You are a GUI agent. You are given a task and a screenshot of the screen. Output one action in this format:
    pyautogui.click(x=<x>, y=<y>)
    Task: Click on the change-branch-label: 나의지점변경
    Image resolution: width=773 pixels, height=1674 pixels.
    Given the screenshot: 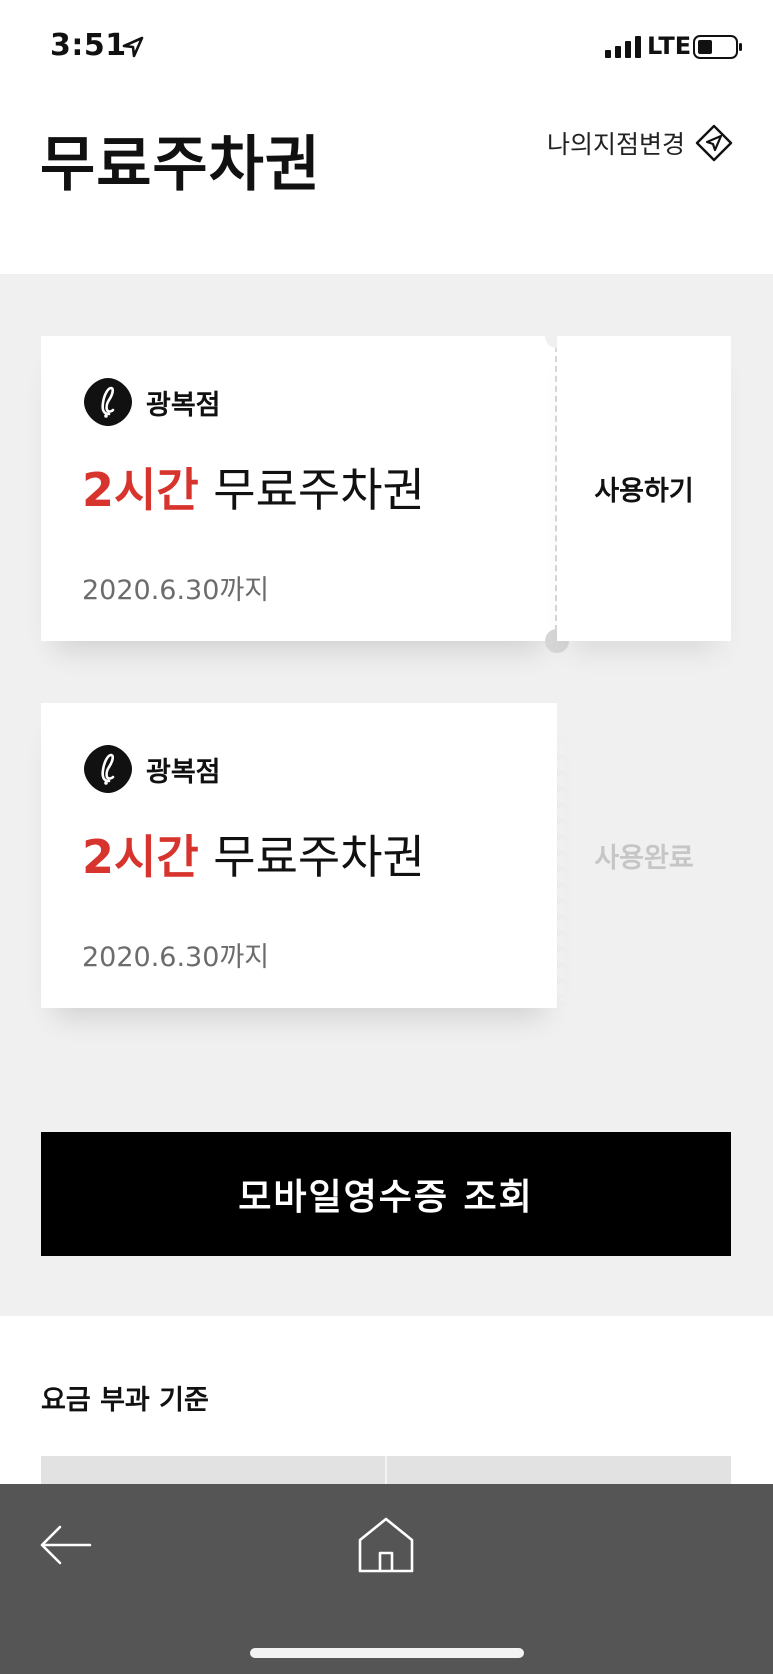 What is the action you would take?
    pyautogui.click(x=615, y=144)
    